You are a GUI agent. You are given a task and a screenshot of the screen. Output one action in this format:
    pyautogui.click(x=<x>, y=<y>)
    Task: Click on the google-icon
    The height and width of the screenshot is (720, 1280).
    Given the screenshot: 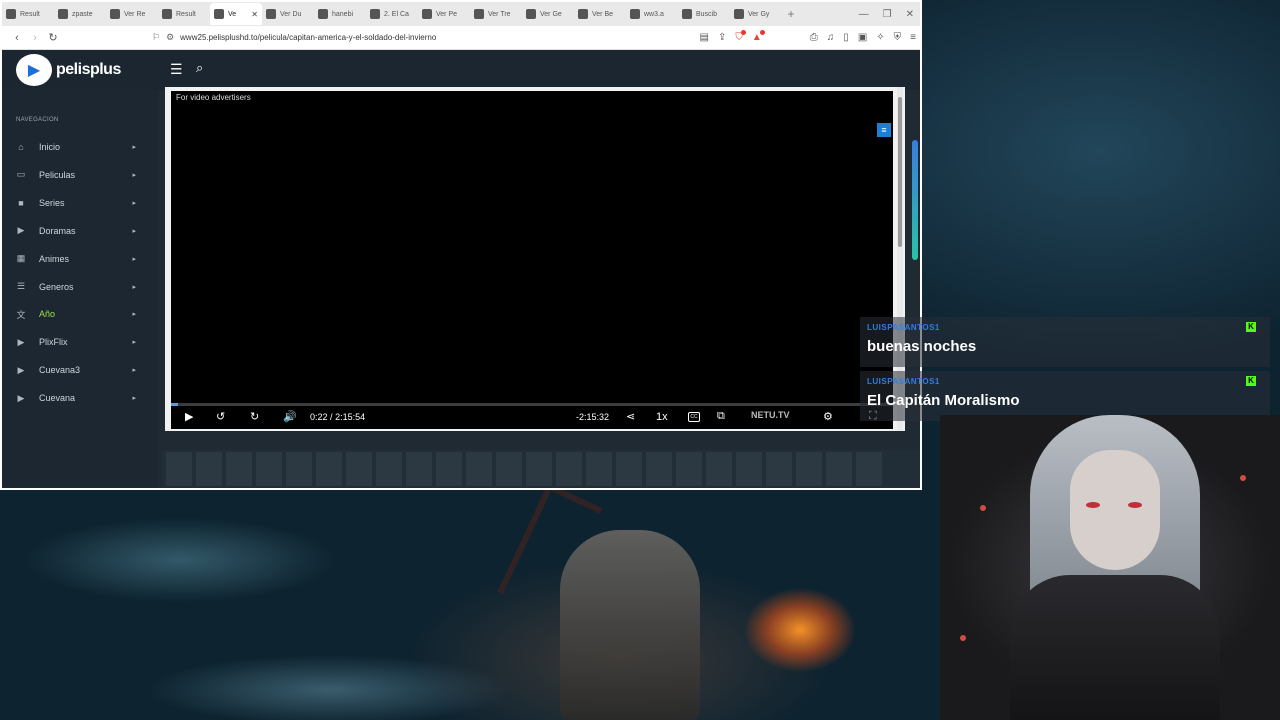 What is the action you would take?
    pyautogui.click(x=11, y=14)
    